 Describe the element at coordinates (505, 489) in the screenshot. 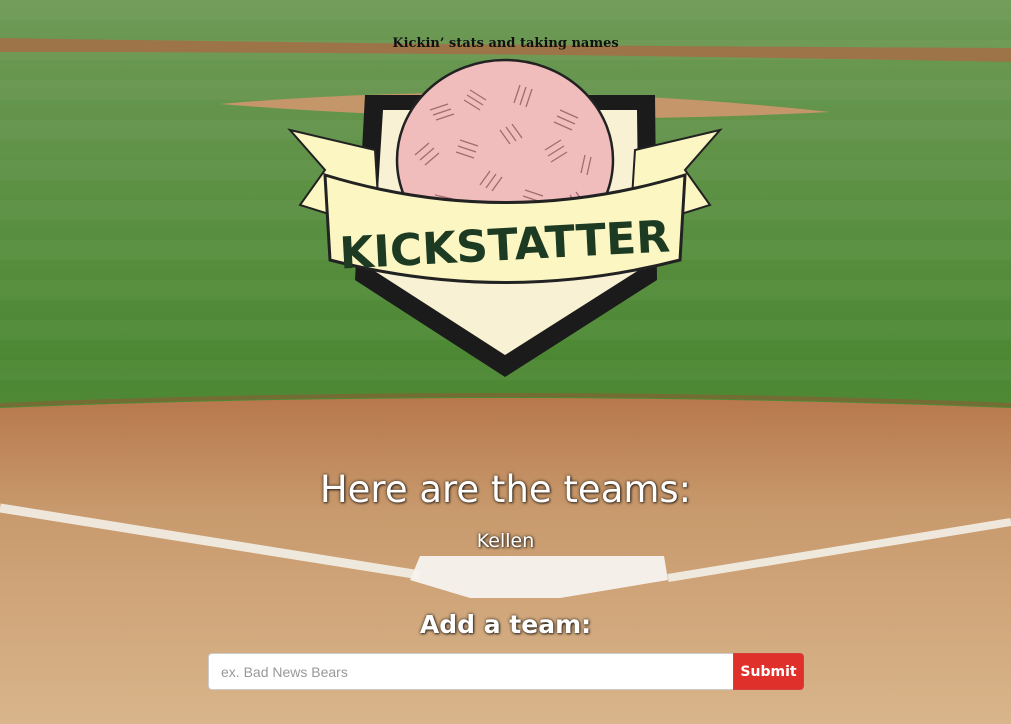

I see `teams-heading: Here are the teams:` at that location.